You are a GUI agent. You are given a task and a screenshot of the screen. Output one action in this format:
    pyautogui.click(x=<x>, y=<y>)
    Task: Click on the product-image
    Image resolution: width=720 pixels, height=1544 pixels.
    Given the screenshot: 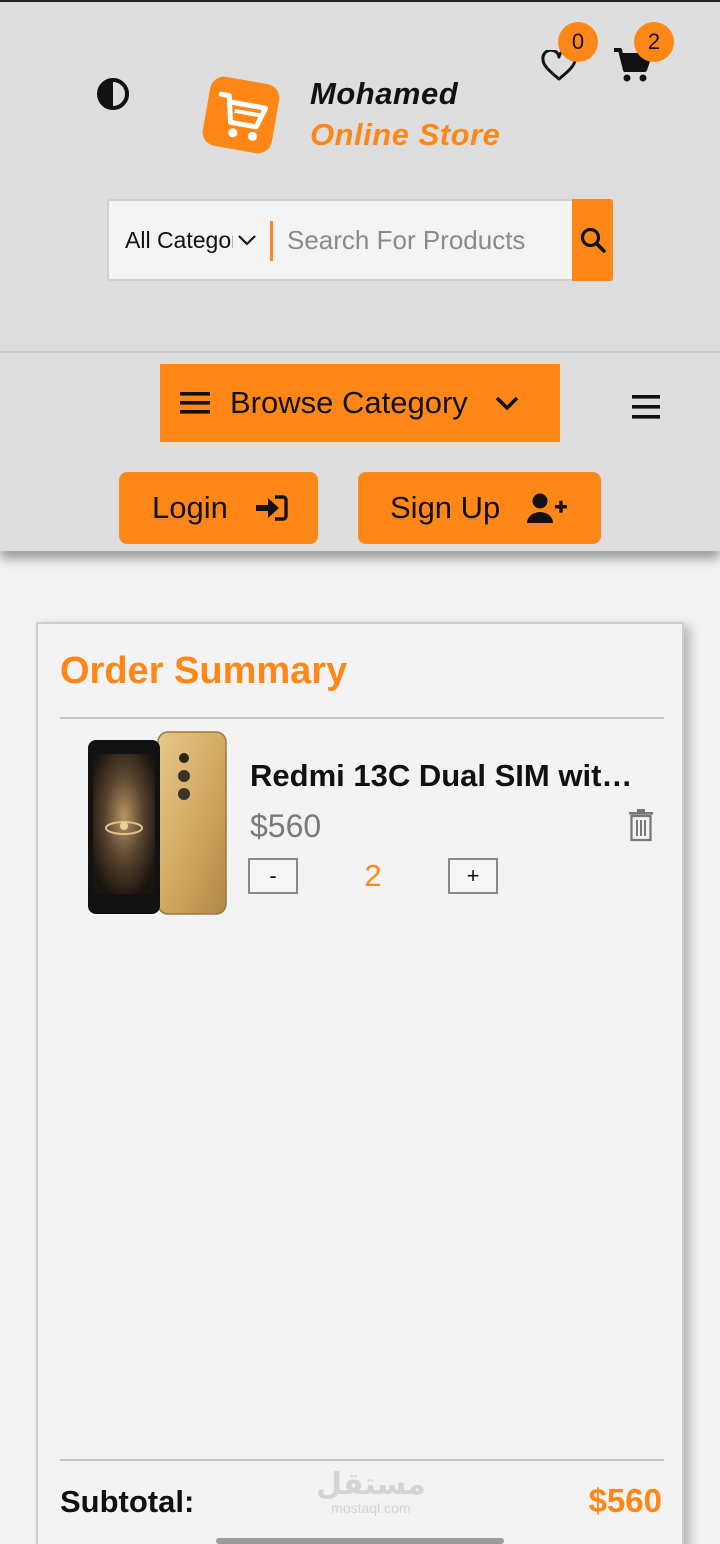 What is the action you would take?
    pyautogui.click(x=158, y=824)
    